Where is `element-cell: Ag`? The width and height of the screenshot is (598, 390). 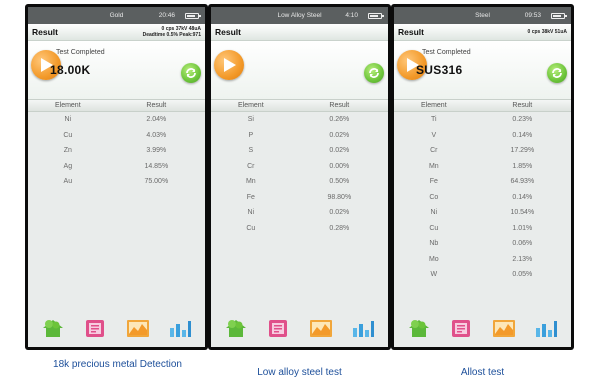
element-cell: Ag is located at coordinates (68, 166).